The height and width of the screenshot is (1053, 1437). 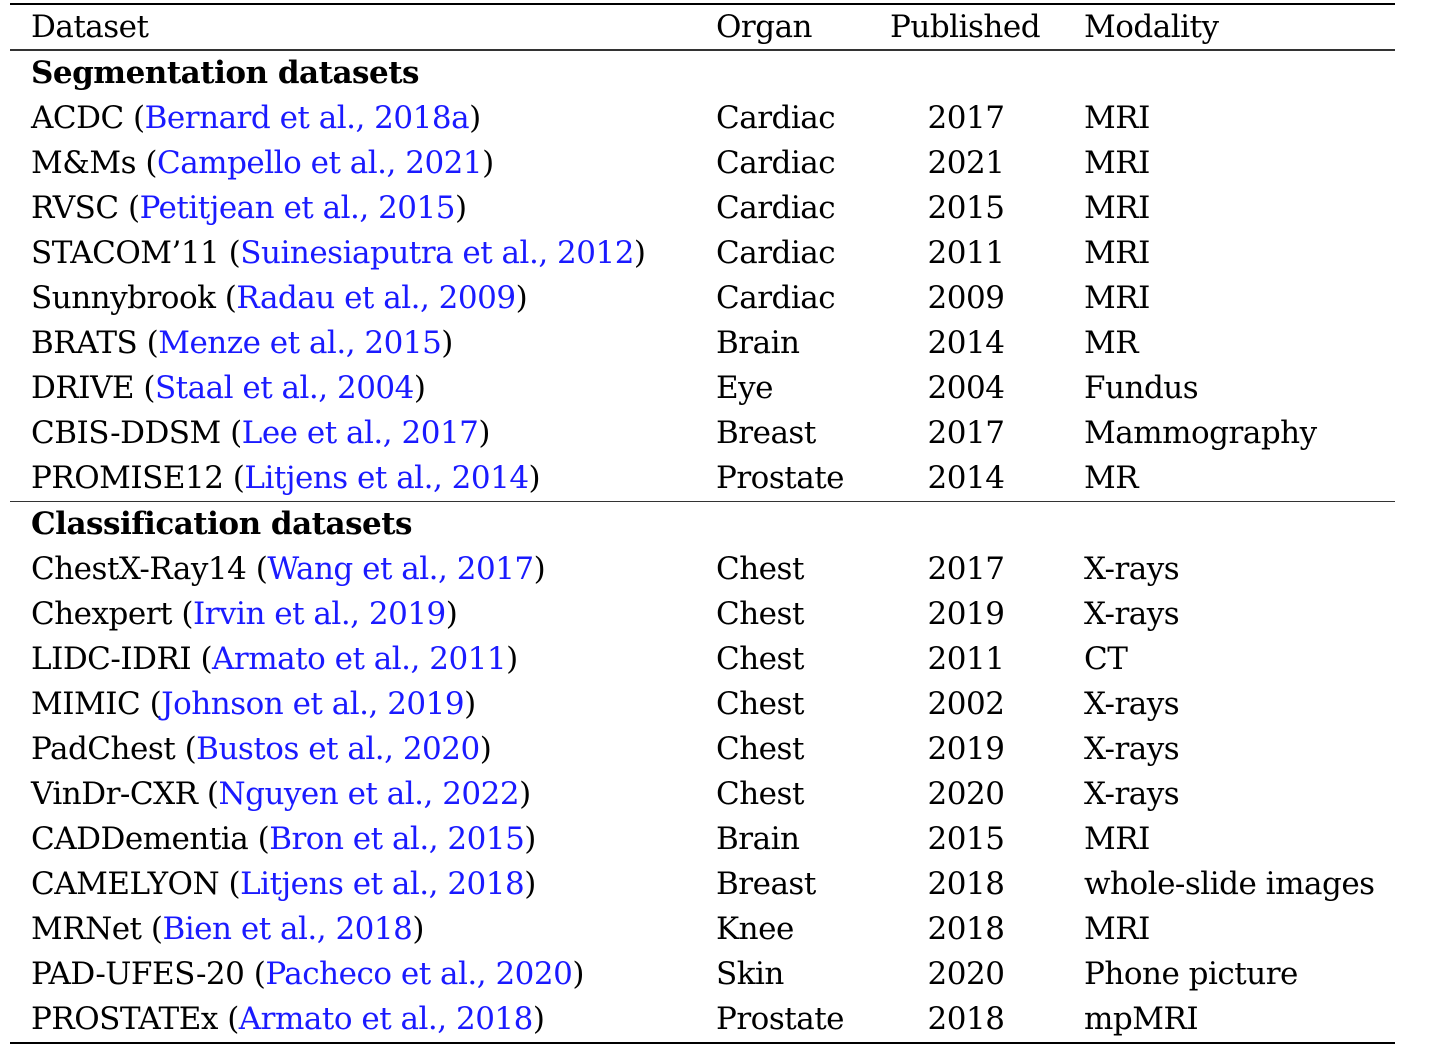 I want to click on dataset-cell: M&Ms (Campello et al., 2021), so click(x=262, y=163).